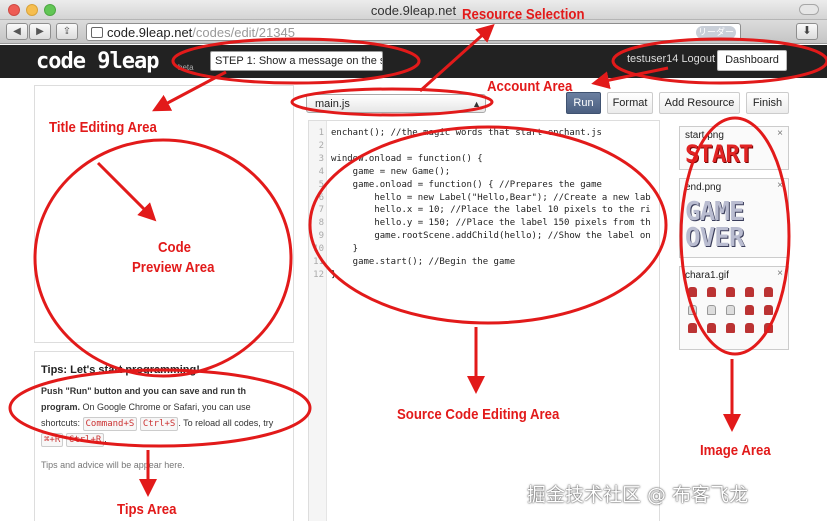 This screenshot has height=521, width=827. Describe the element at coordinates (243, 32) in the screenshot. I see `url-path: /codes/edit/21345` at that location.